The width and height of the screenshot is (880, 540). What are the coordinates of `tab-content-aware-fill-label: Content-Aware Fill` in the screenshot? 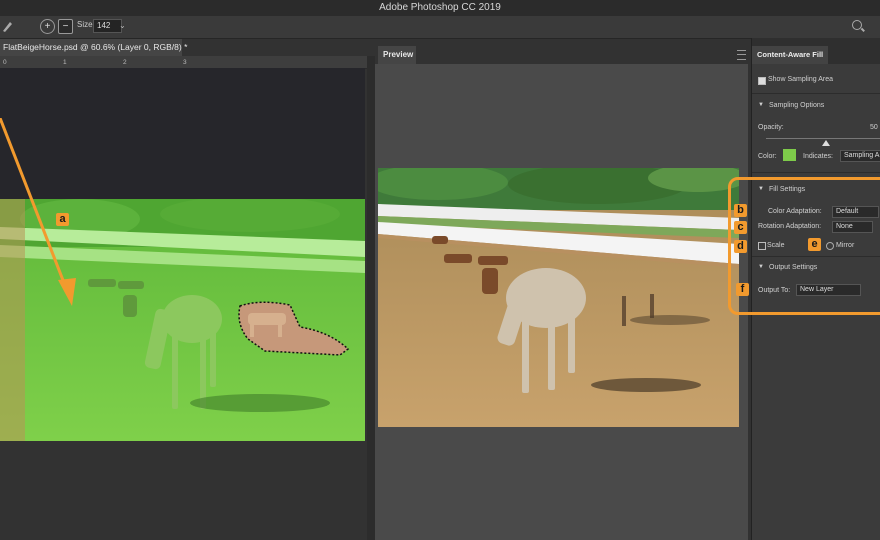 It's located at (790, 54).